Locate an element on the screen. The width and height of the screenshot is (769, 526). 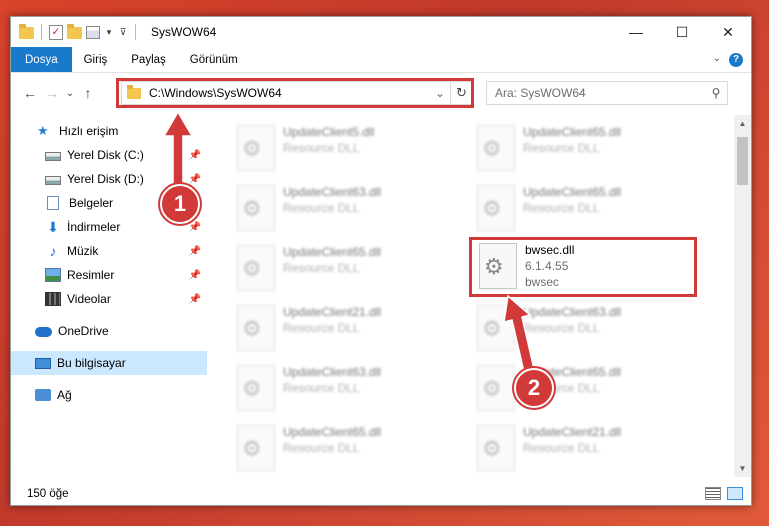
tab-home: Giriş is located at coordinates (96, 59).